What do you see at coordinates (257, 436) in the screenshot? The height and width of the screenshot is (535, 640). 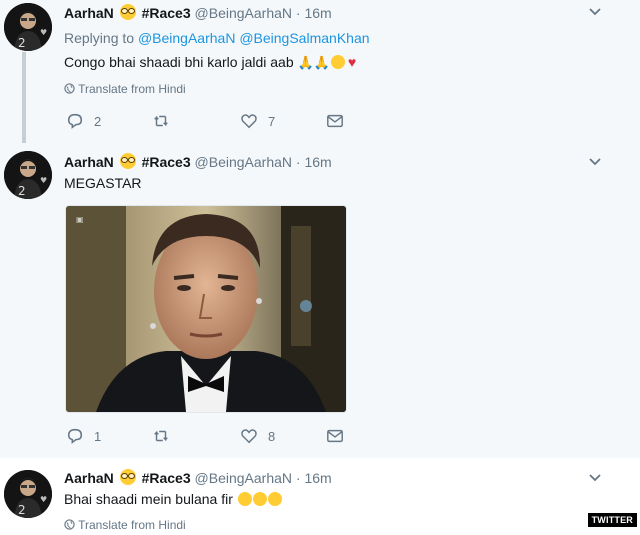 I see `like-button: 8` at bounding box center [257, 436].